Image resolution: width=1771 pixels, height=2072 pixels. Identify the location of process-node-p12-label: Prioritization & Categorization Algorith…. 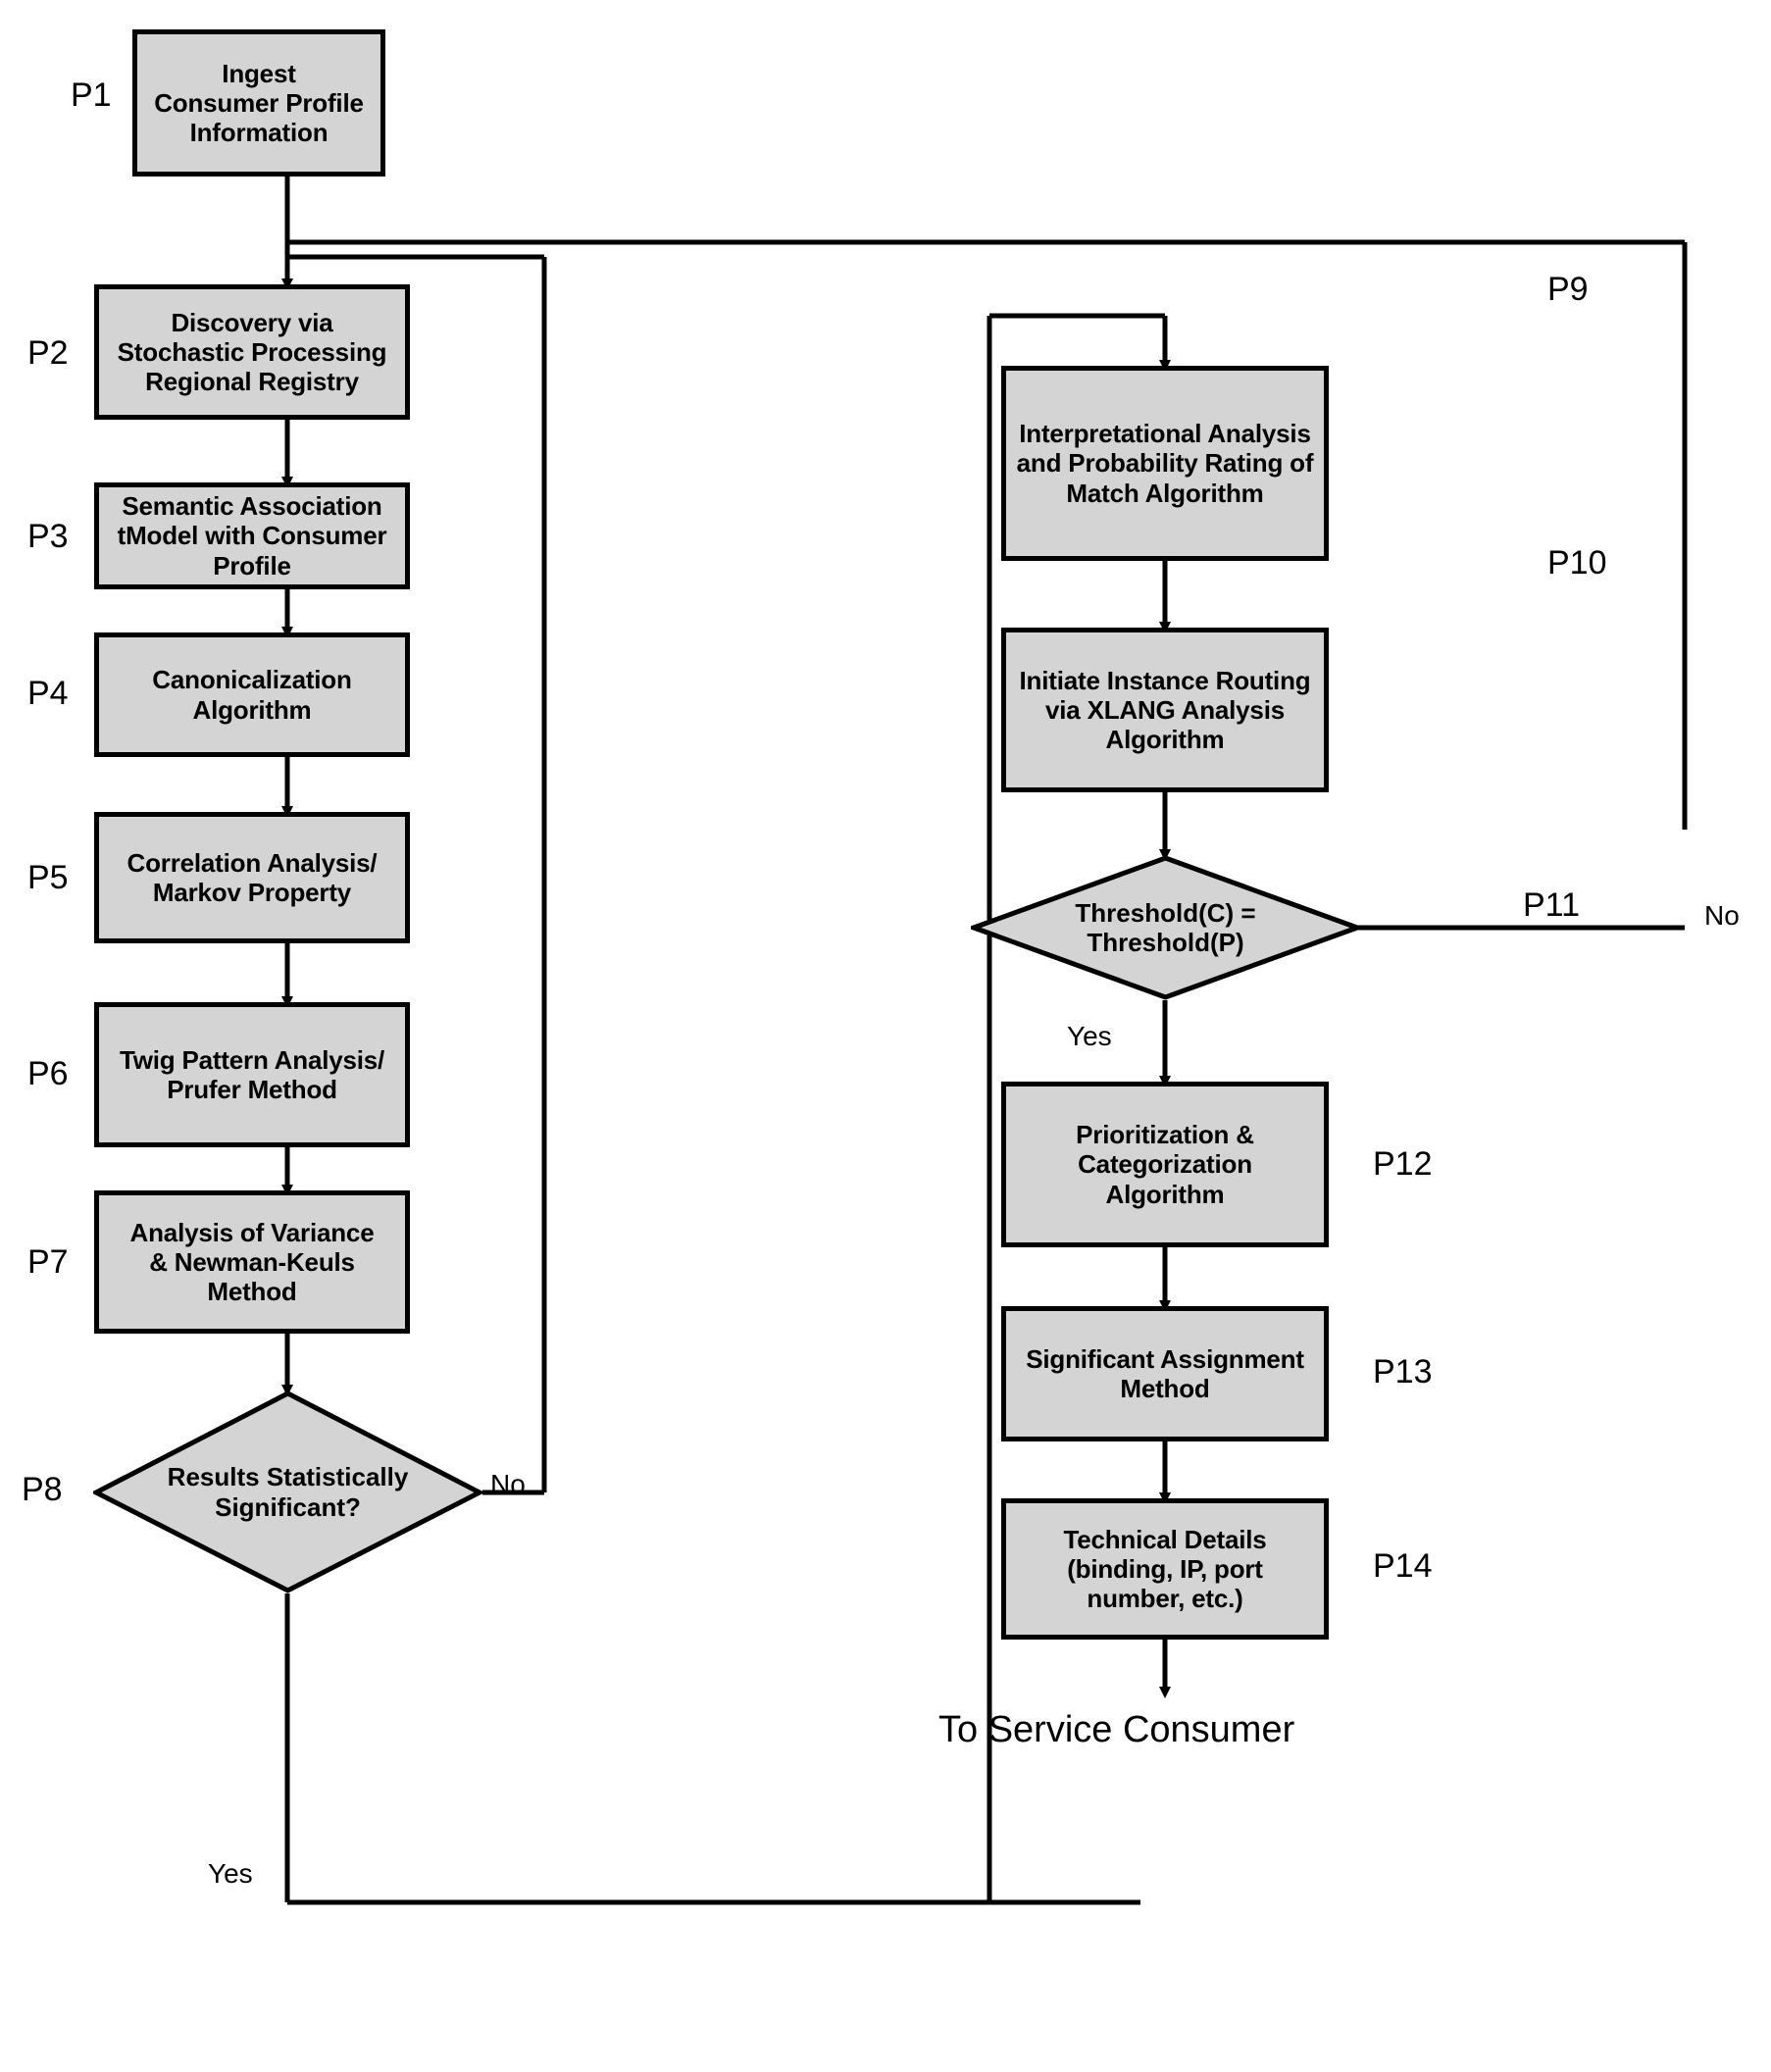
(1165, 1164).